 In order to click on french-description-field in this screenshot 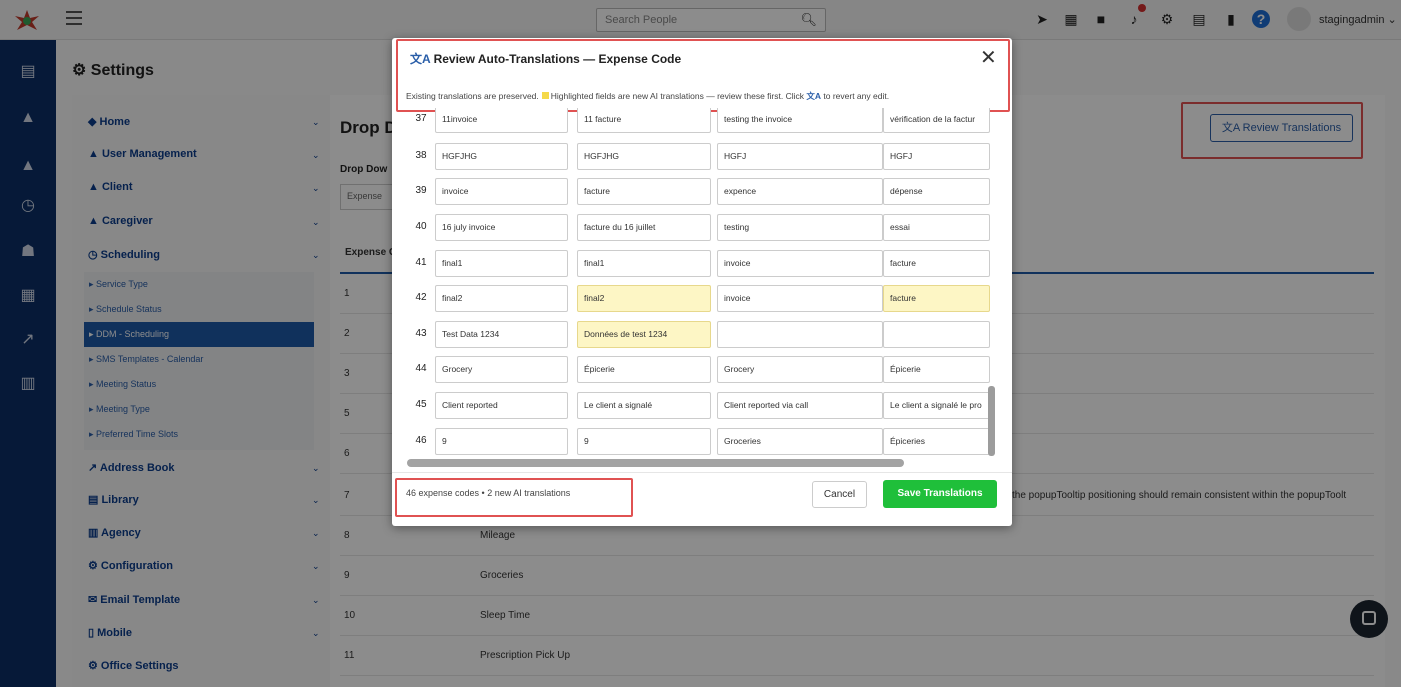, I will do `click(936, 334)`.